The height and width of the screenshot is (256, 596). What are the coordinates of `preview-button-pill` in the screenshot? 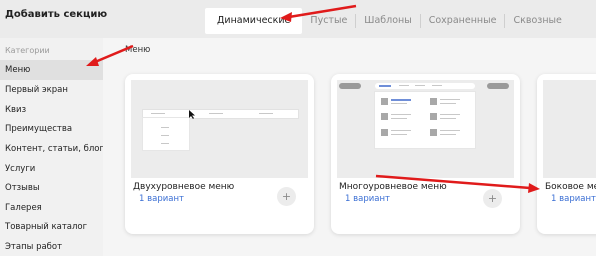 It's located at (498, 86).